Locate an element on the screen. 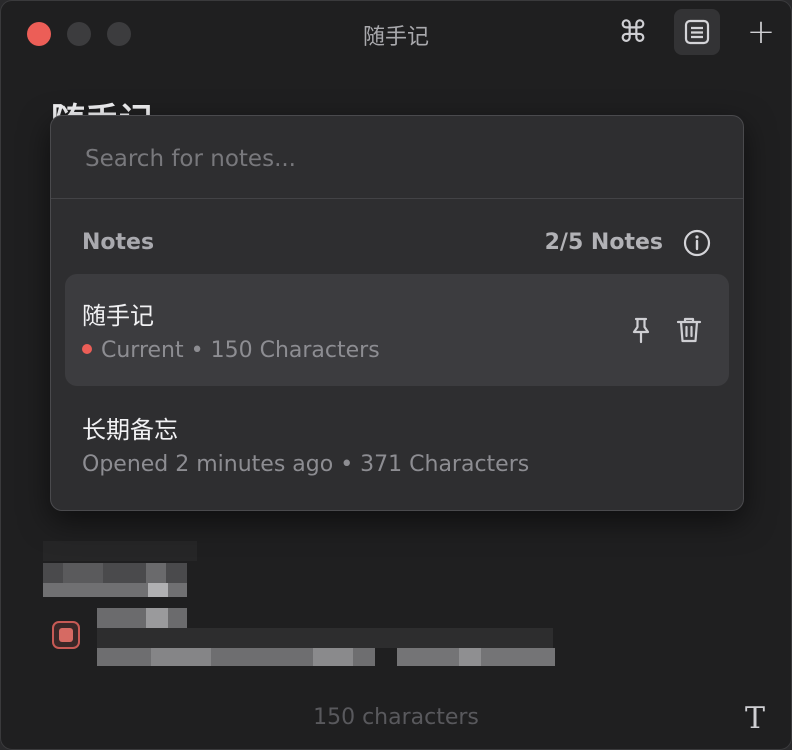 The width and height of the screenshot is (792, 750). notes-count: 2/5 Notes is located at coordinates (603, 242).